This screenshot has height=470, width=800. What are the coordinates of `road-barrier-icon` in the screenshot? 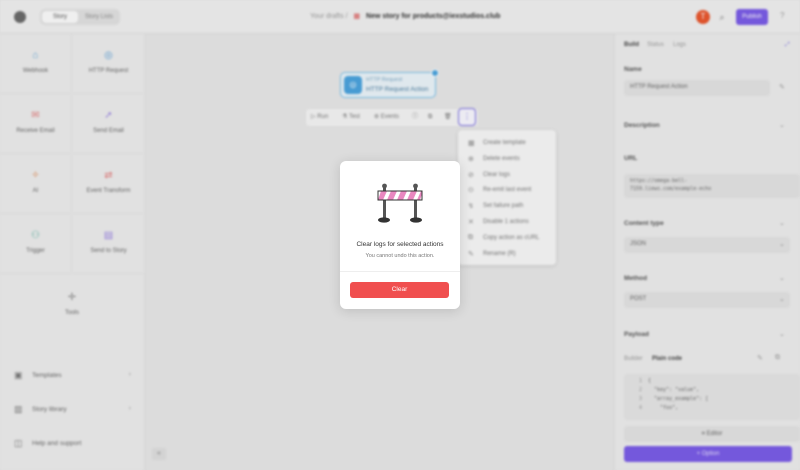 It's located at (400, 203).